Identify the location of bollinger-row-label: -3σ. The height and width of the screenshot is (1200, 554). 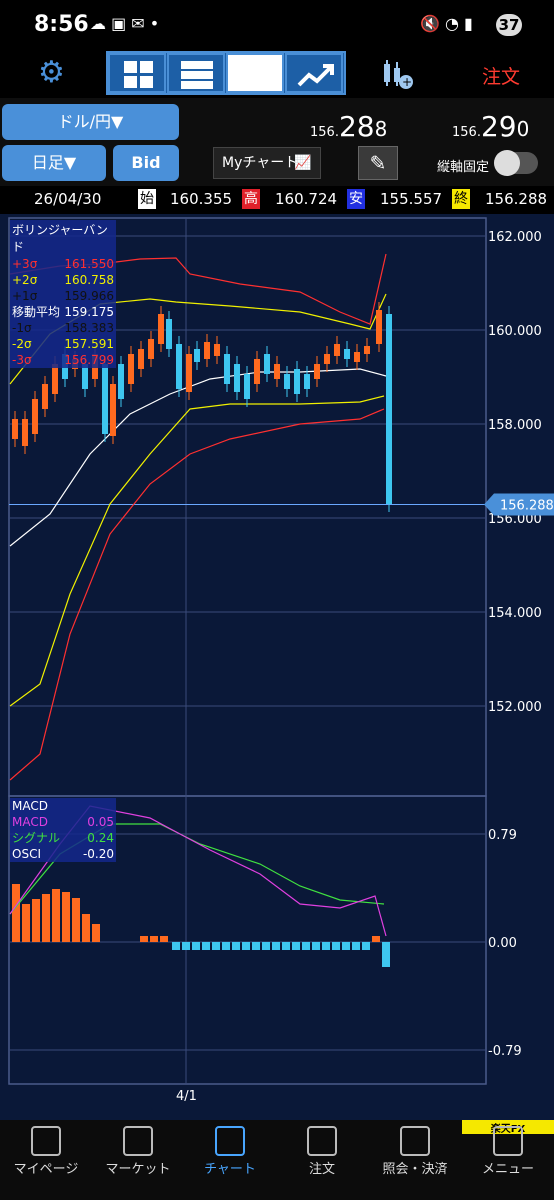
(22, 360).